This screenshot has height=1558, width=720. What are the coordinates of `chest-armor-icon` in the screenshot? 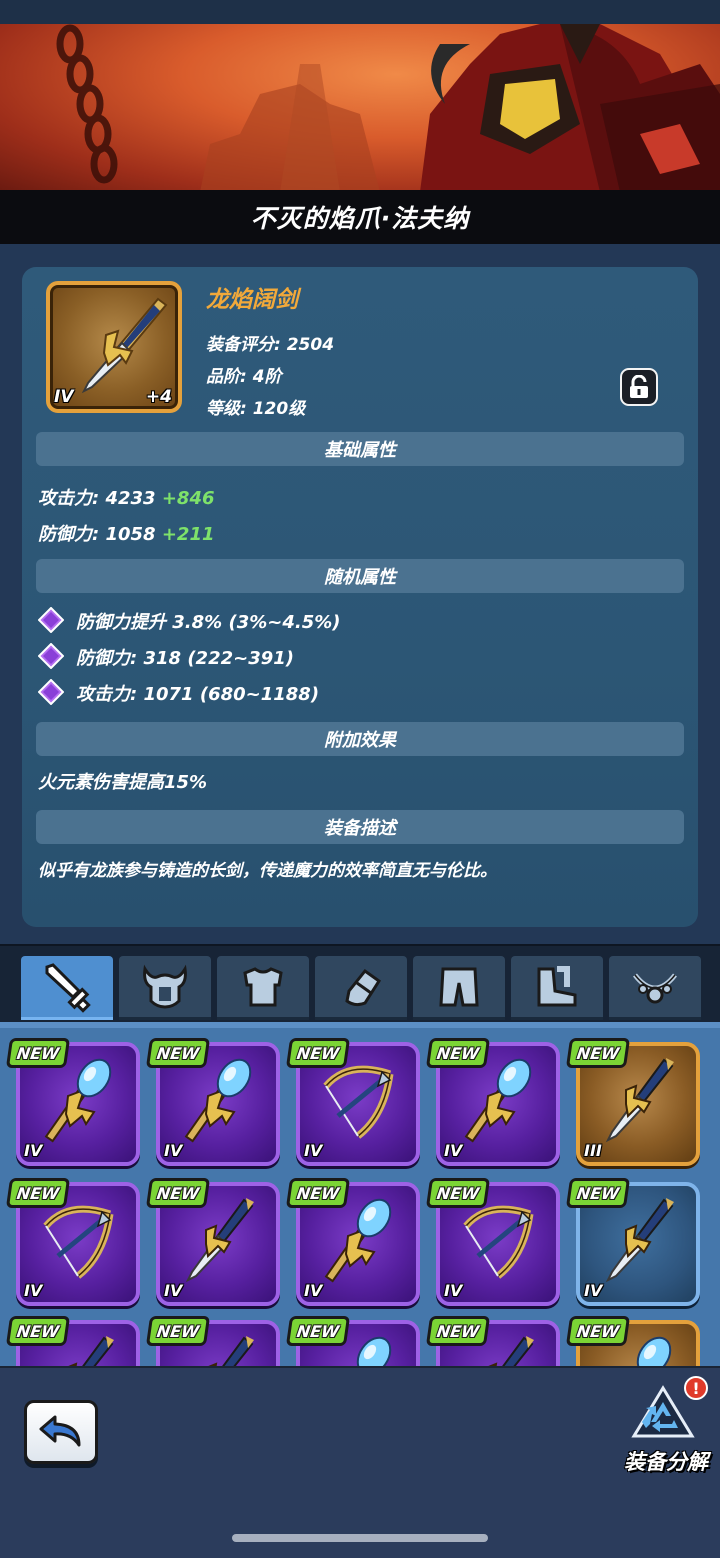 It's located at (263, 986).